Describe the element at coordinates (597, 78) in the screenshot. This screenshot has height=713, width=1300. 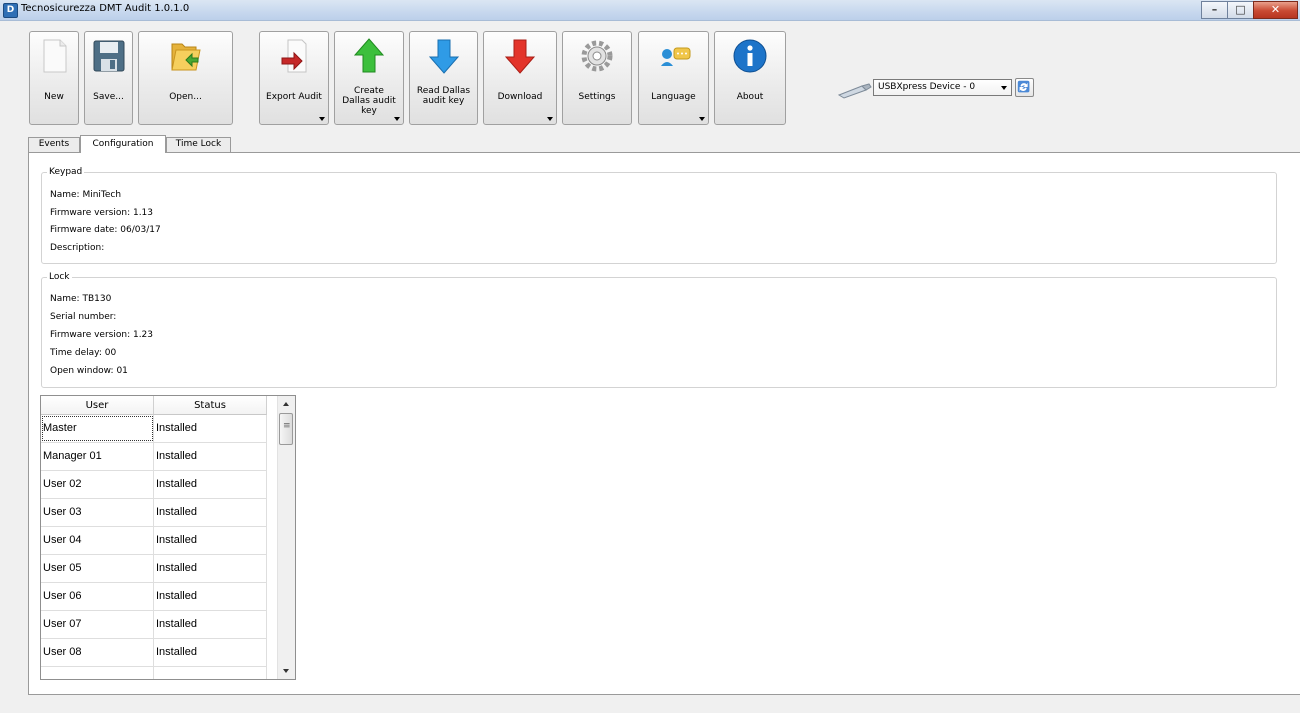
I see `settings-button: Settings` at that location.